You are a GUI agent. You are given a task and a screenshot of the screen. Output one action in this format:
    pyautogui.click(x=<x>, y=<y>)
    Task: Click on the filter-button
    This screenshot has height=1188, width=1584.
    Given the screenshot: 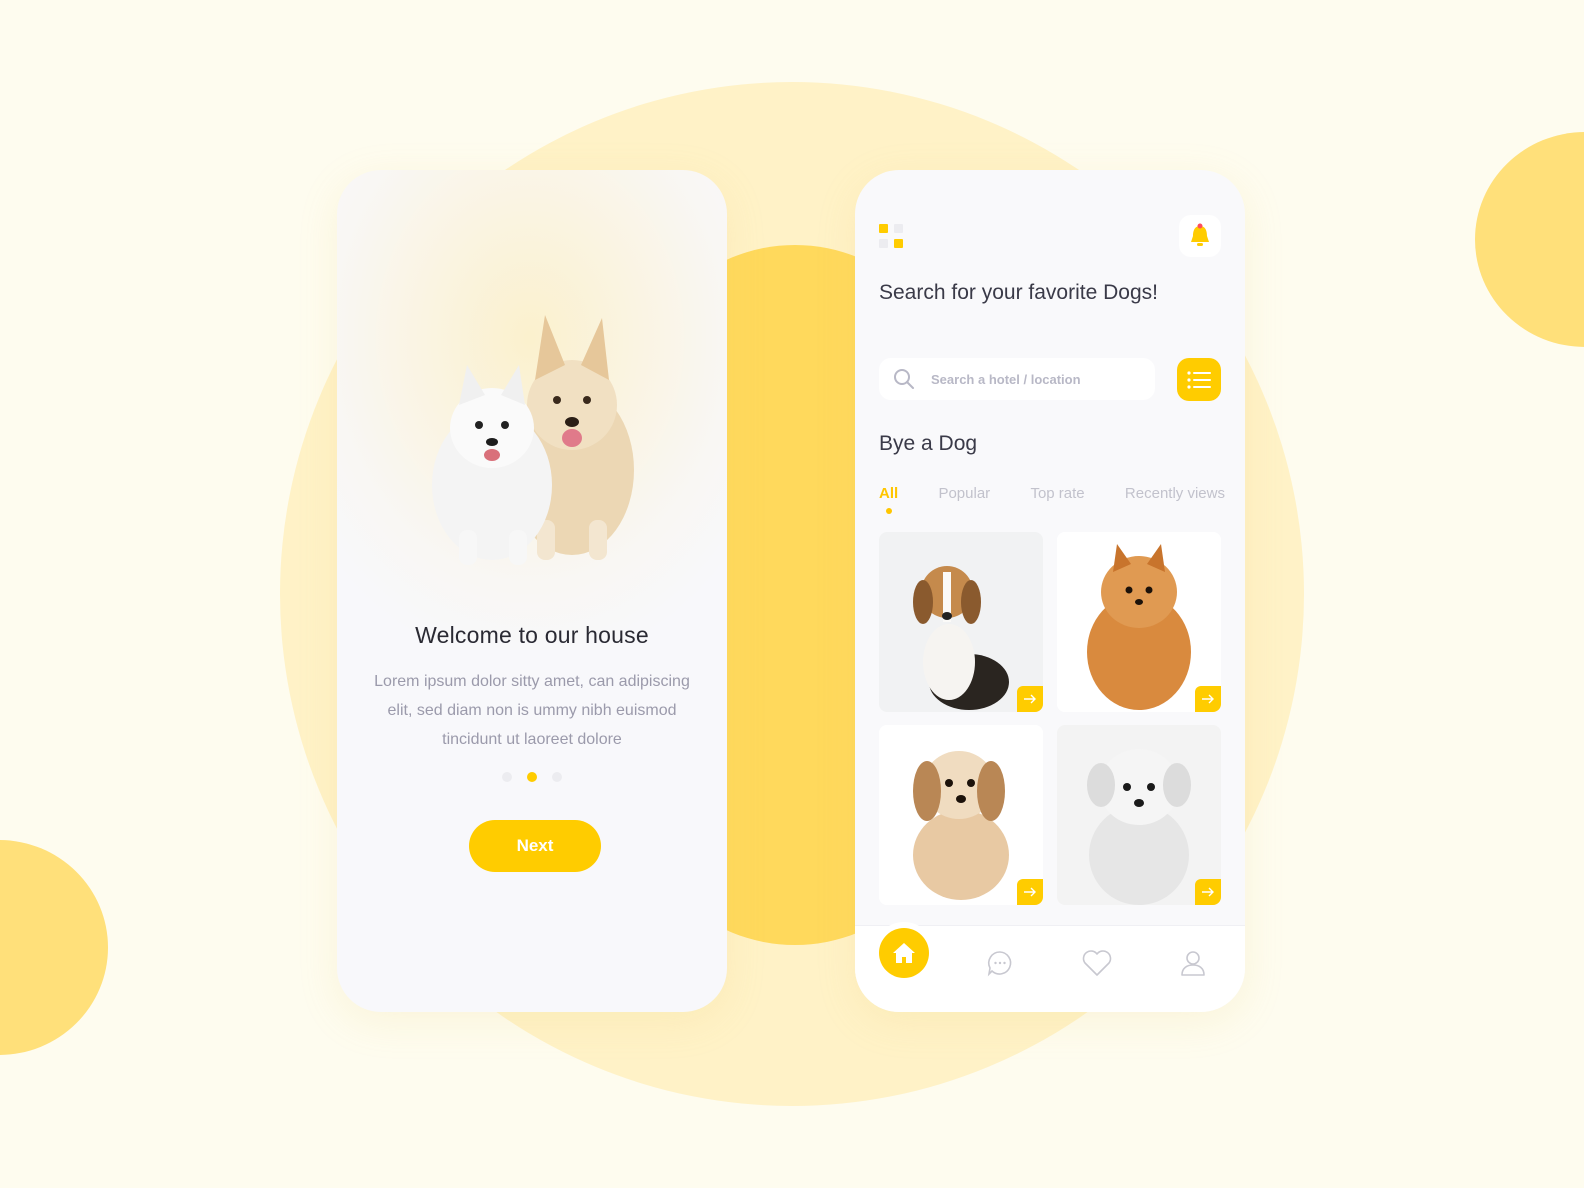 What is the action you would take?
    pyautogui.click(x=1199, y=379)
    